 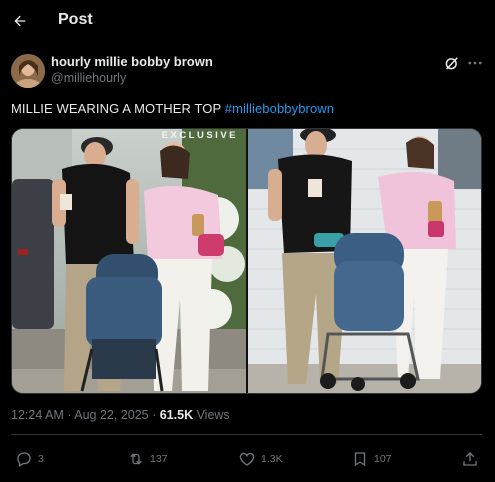 I want to click on hashtag-link: #milliebobbybrown, so click(x=279, y=108).